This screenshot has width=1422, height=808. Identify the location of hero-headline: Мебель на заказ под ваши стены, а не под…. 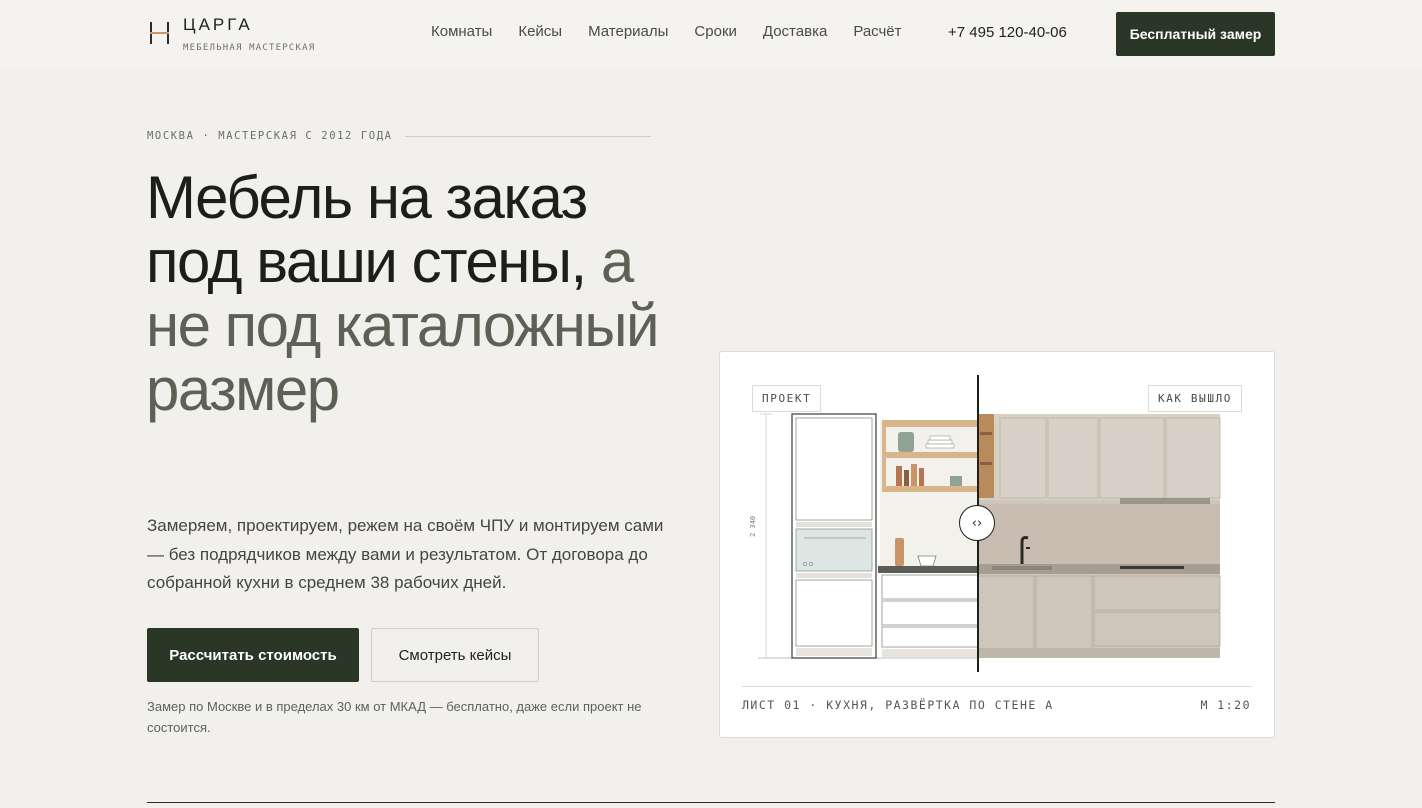
(406, 294).